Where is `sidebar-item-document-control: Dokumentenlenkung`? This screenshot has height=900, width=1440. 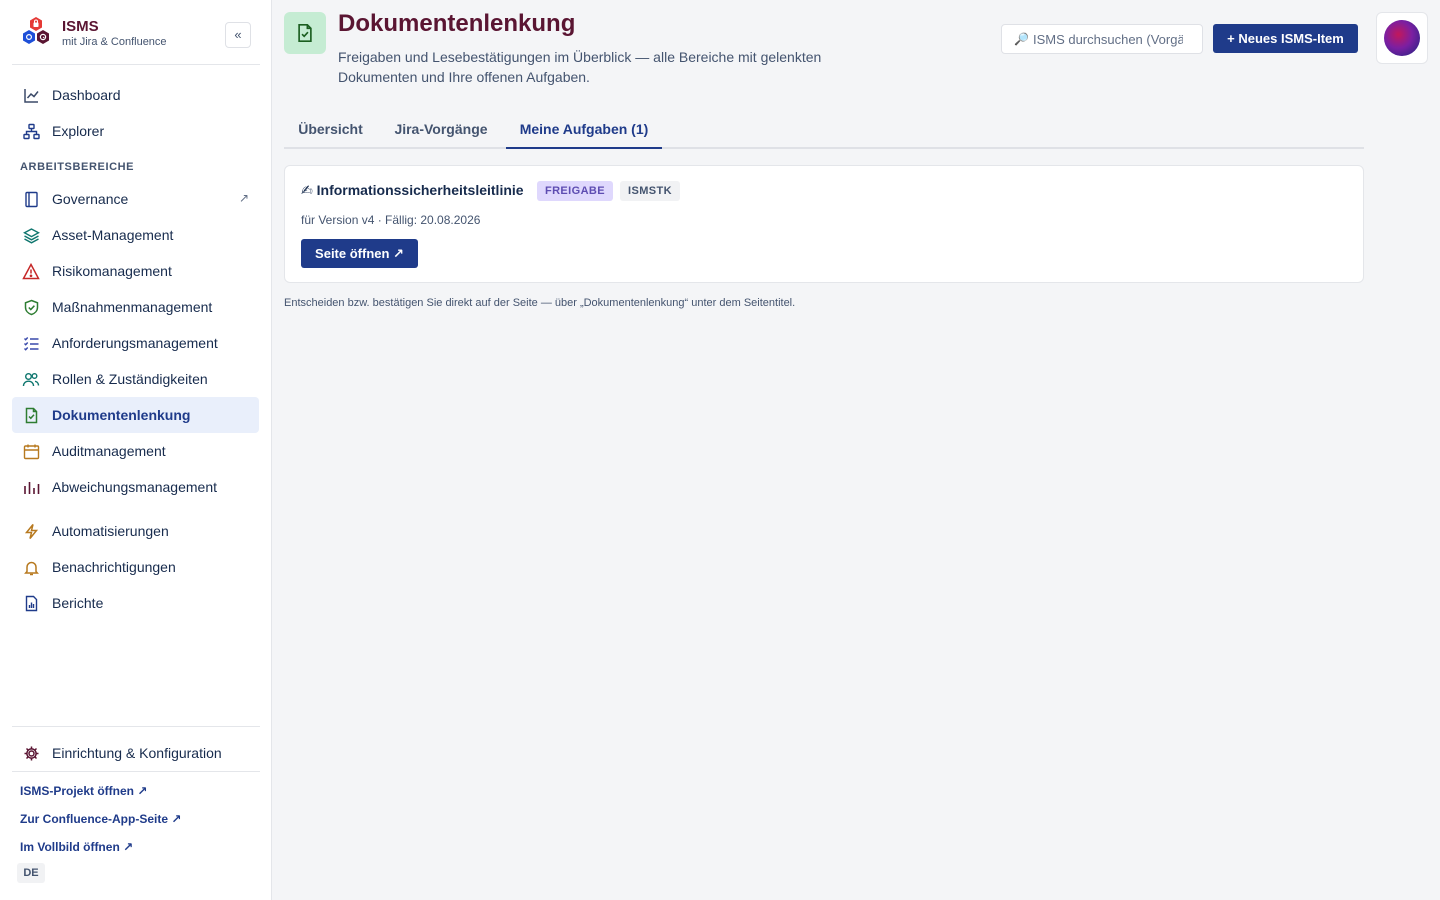
sidebar-item-document-control: Dokumentenlenkung is located at coordinates (135, 415).